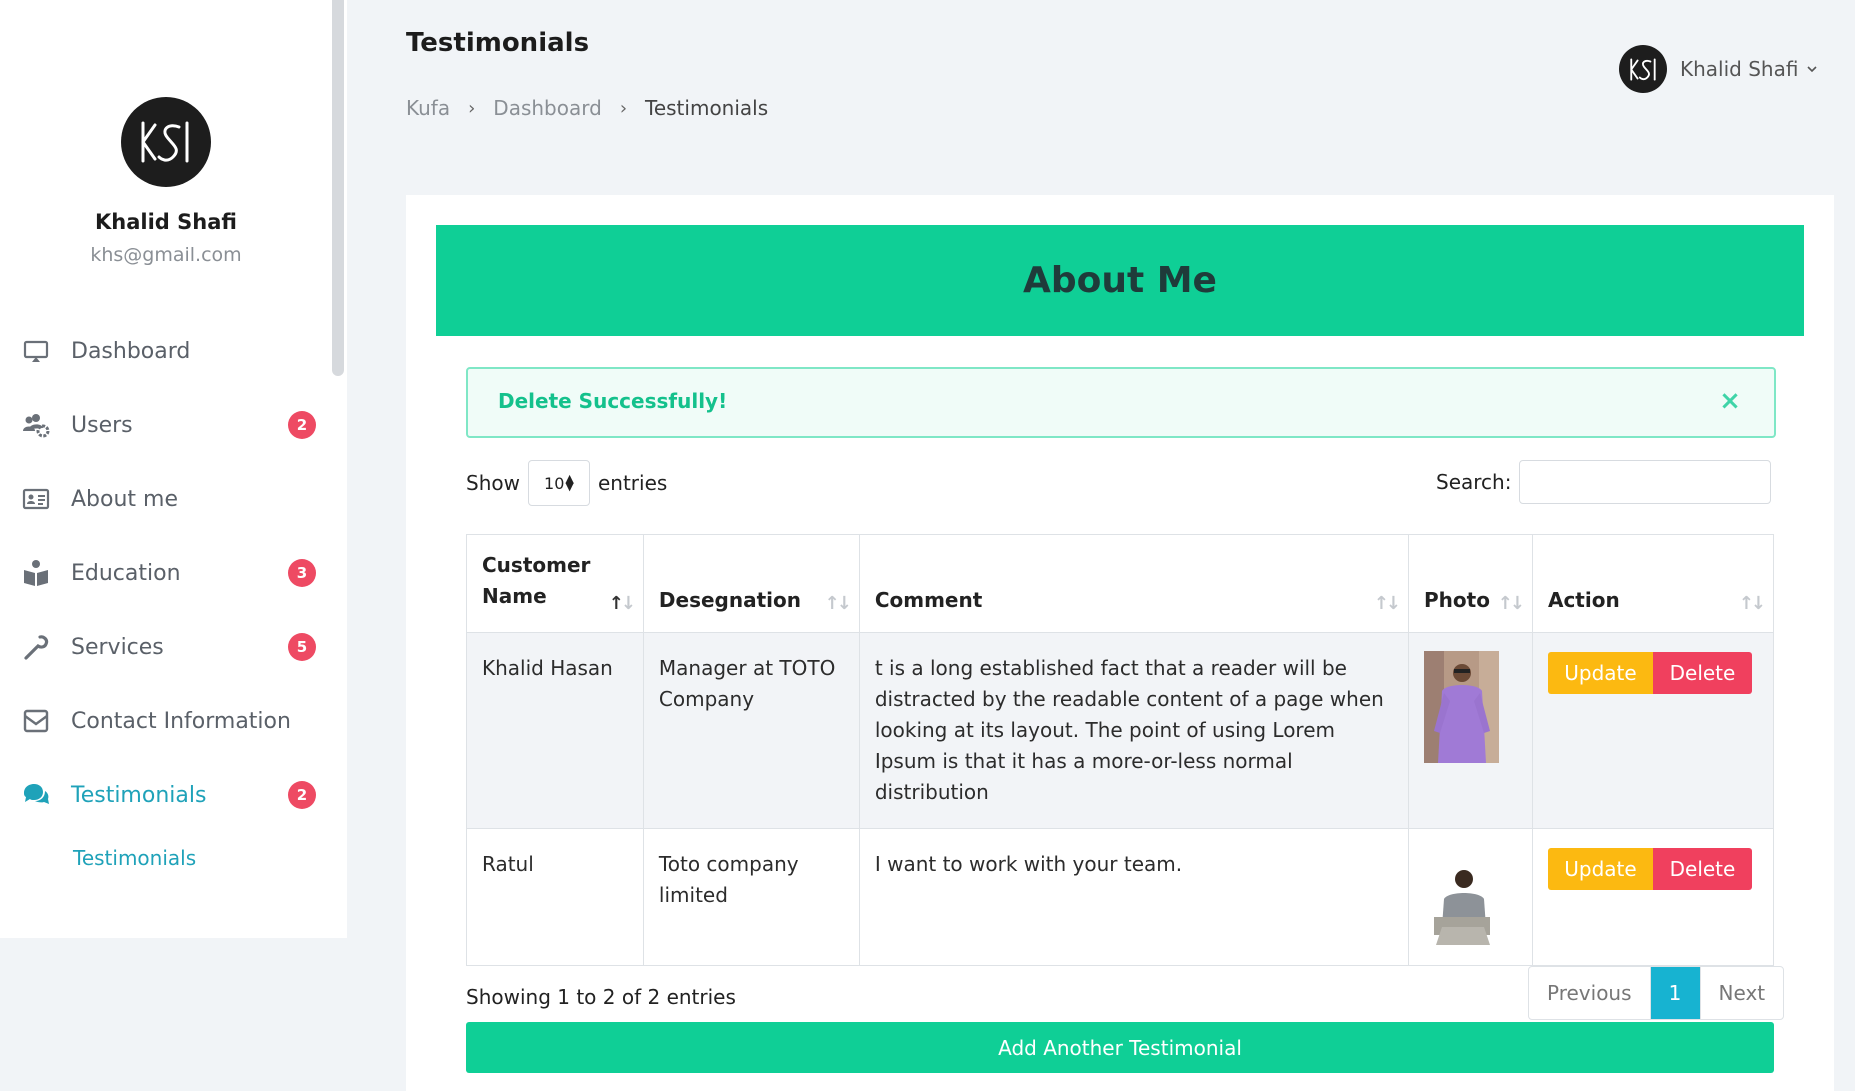  What do you see at coordinates (1120, 1047) in the screenshot?
I see `add-testimonial-button: Add Another Testimonial` at bounding box center [1120, 1047].